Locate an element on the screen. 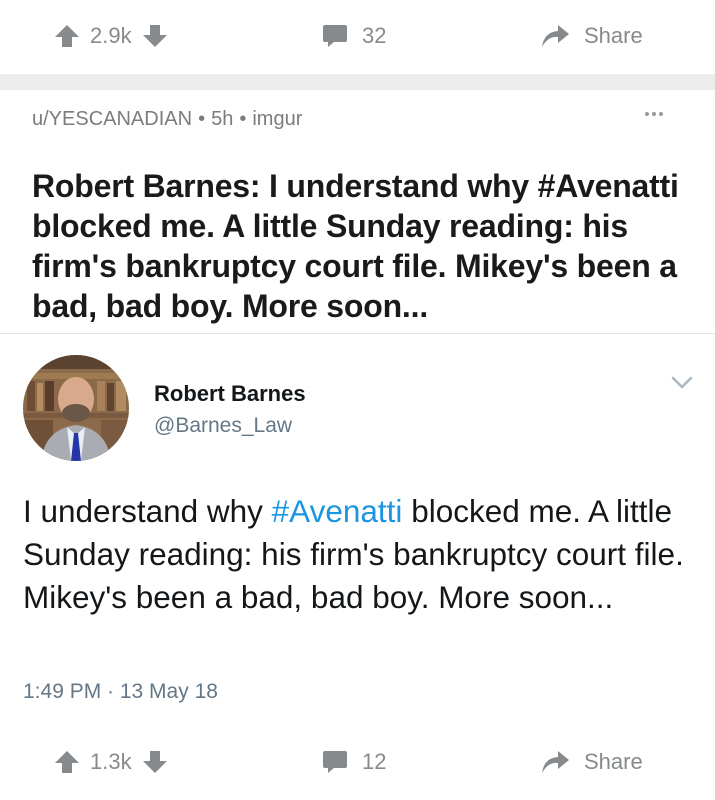  ellipsis-icon is located at coordinates (654, 114).